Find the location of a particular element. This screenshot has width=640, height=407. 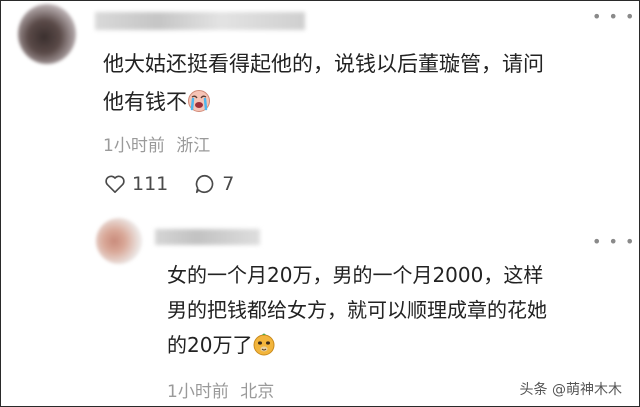

comment-line: 他大姑还挺看得起他的，说钱以后董璇管，请问 is located at coordinates (323, 64).